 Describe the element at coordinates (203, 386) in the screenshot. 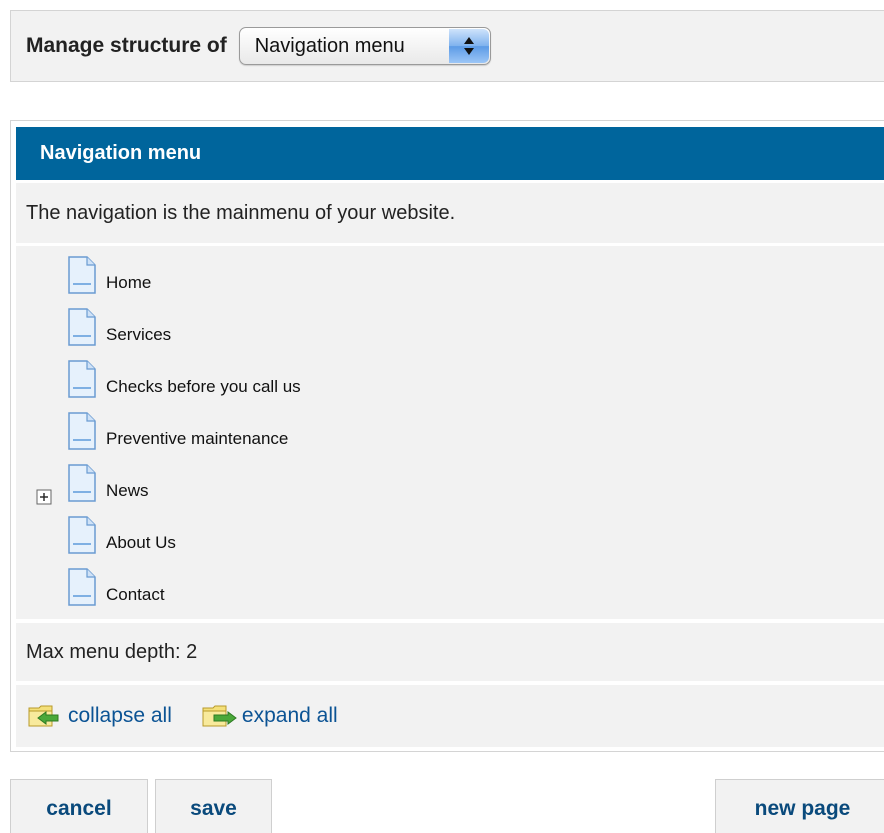

I see `tree-item-label: Checks before you call us` at that location.